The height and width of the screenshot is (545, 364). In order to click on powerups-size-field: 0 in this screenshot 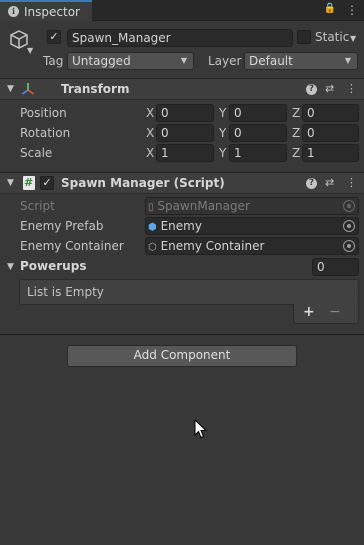, I will do `click(335, 267)`.